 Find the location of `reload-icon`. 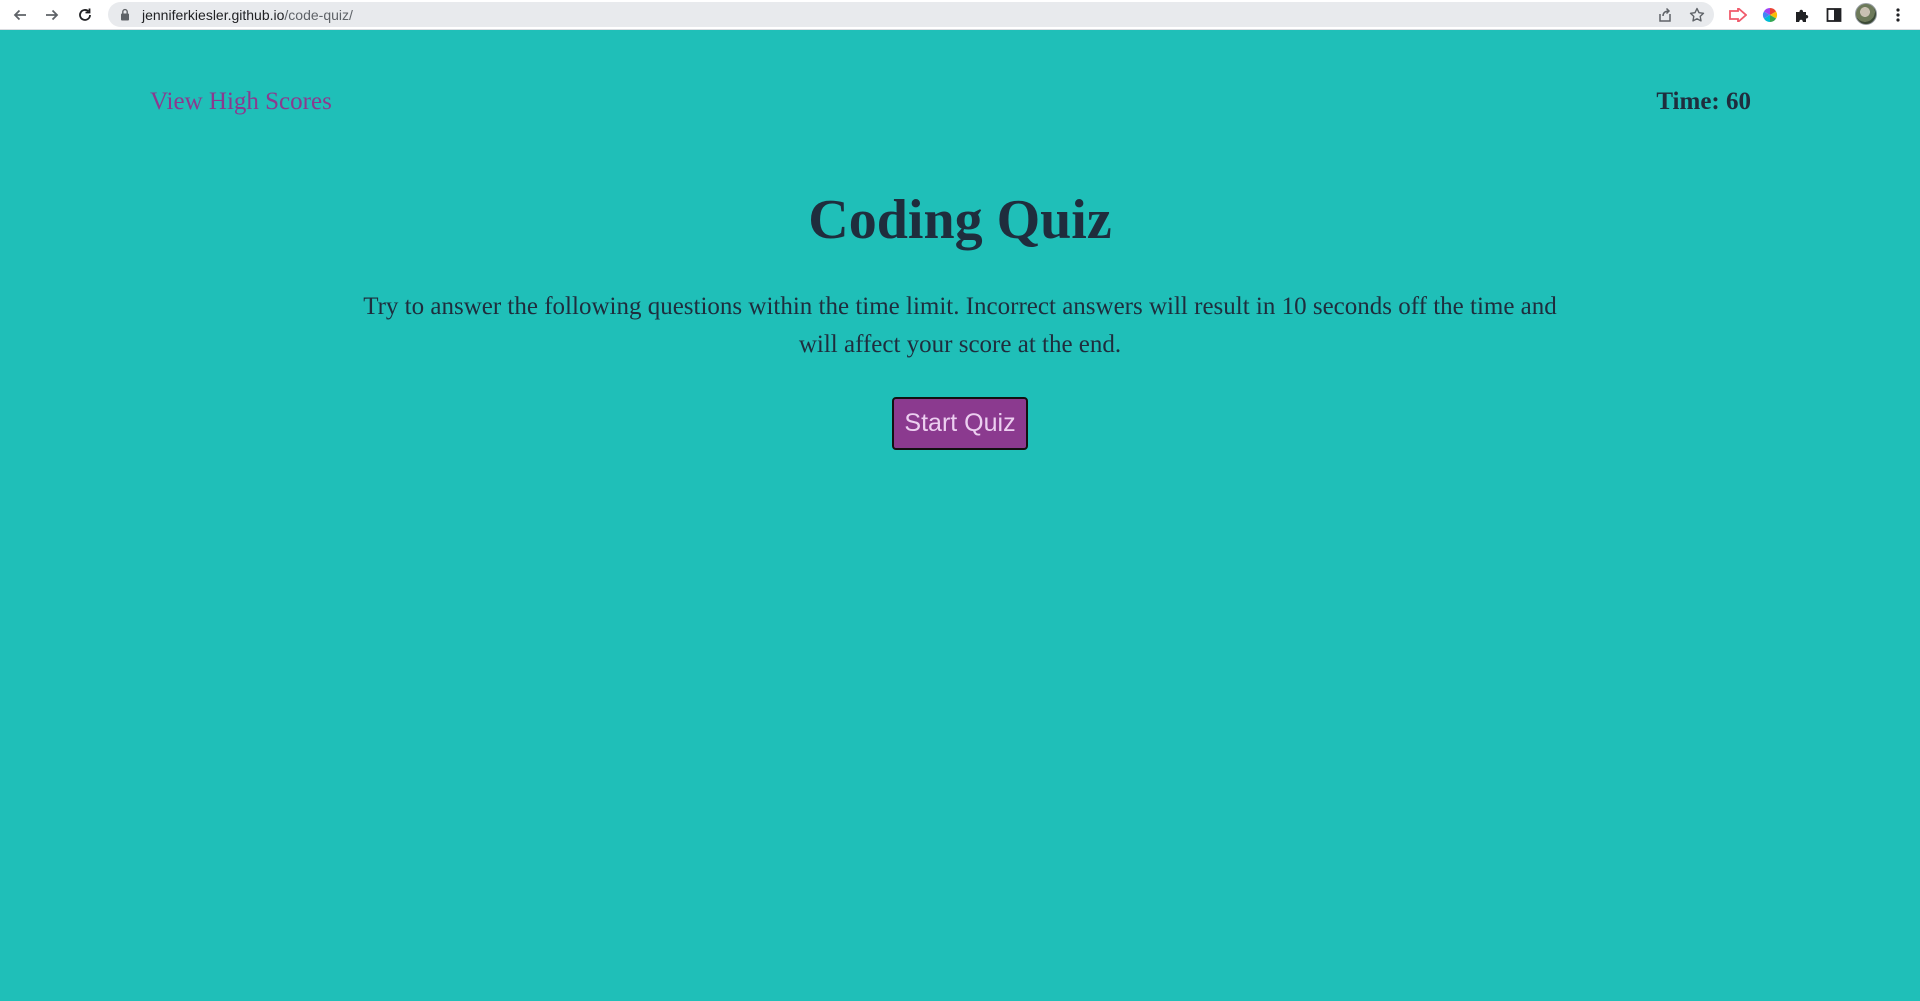

reload-icon is located at coordinates (85, 15).